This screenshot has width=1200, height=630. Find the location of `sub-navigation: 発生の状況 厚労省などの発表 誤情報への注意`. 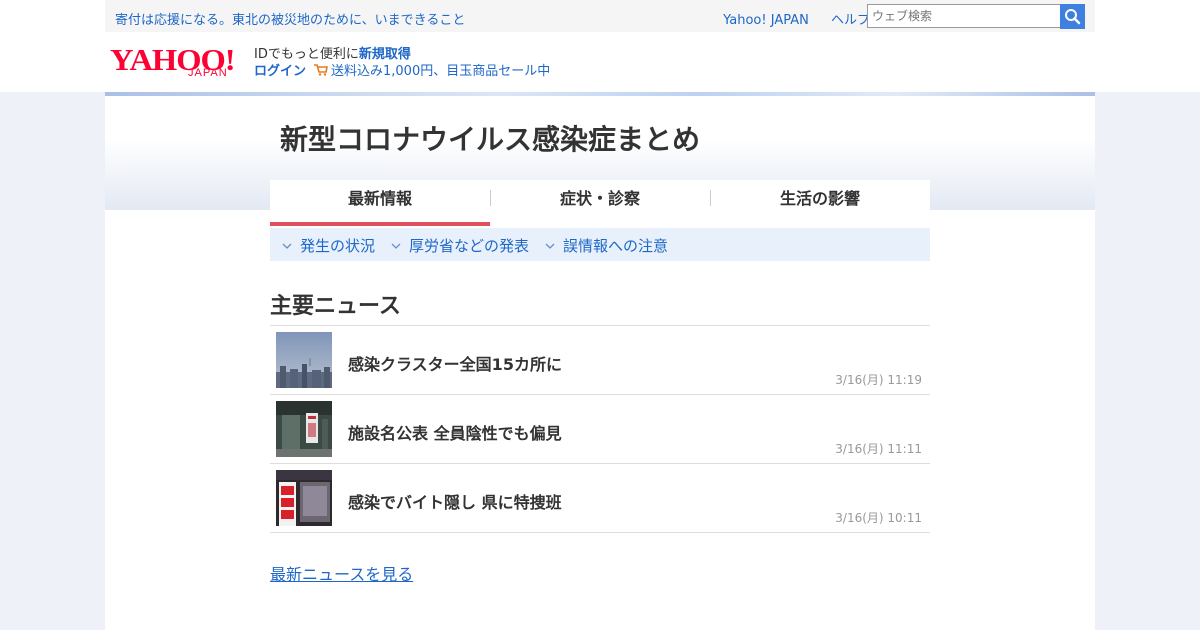

sub-navigation: 発生の状況 厚労省などの発表 誤情報への注意 is located at coordinates (600, 244).